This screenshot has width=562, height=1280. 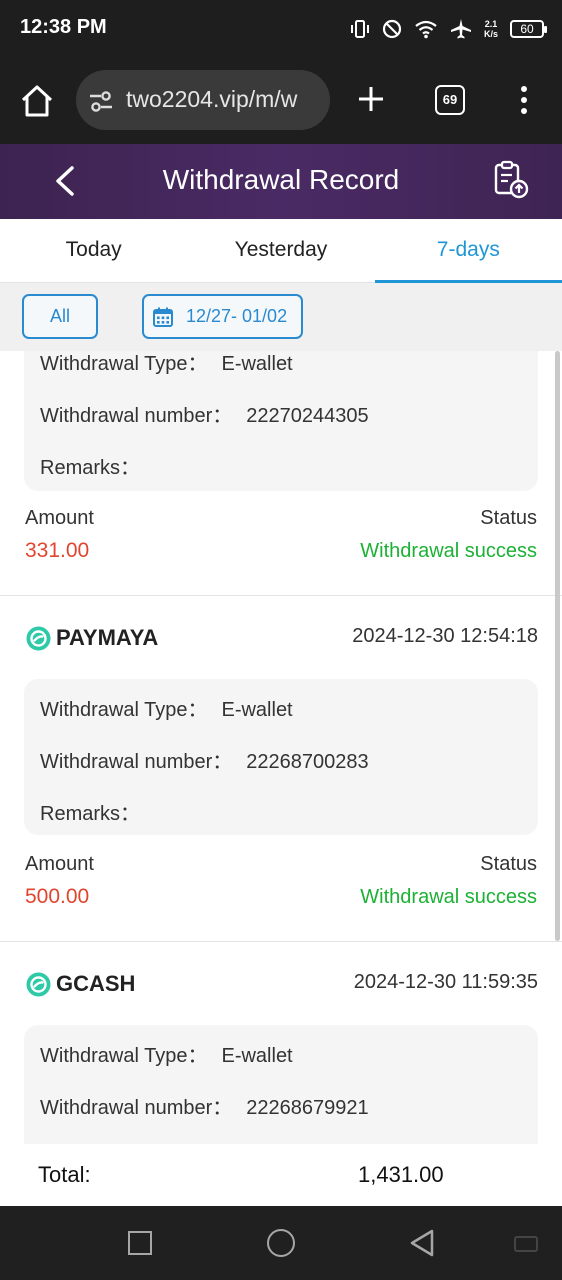 I want to click on withdrawal-number-row: Withdrawal number： 22268700283, so click(x=204, y=759).